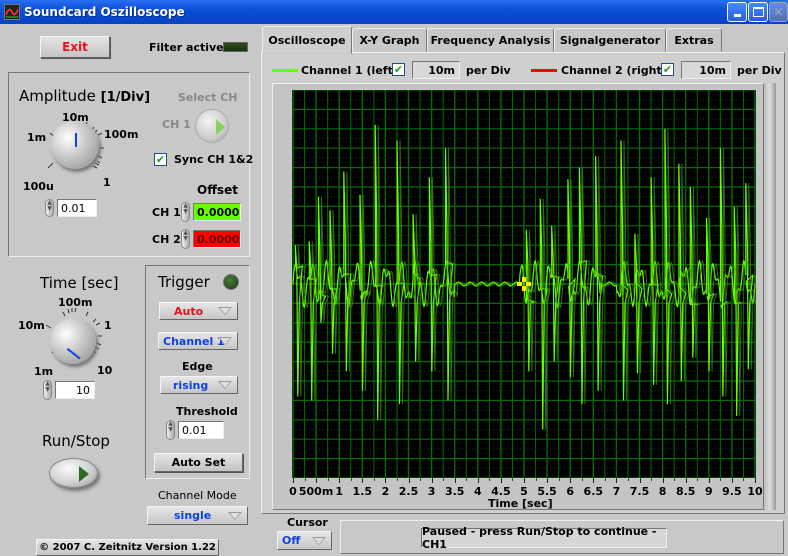  I want to click on amp-tick-10m: 10m, so click(75, 117).